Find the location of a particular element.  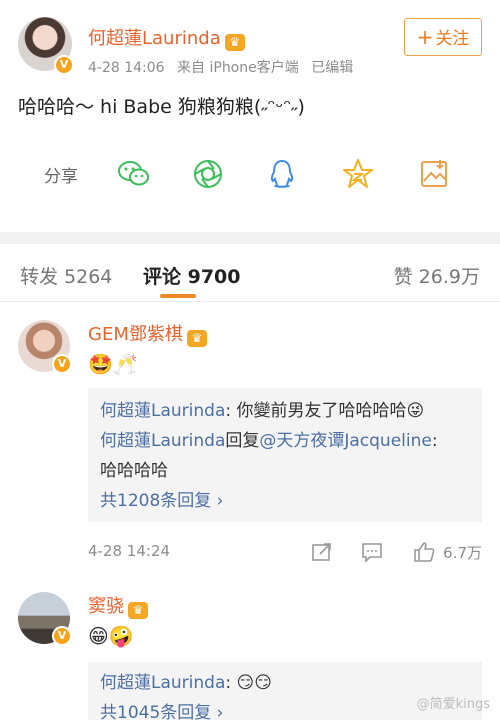

author-name: 何超蓮Laurinda ♛ is located at coordinates (166, 37).